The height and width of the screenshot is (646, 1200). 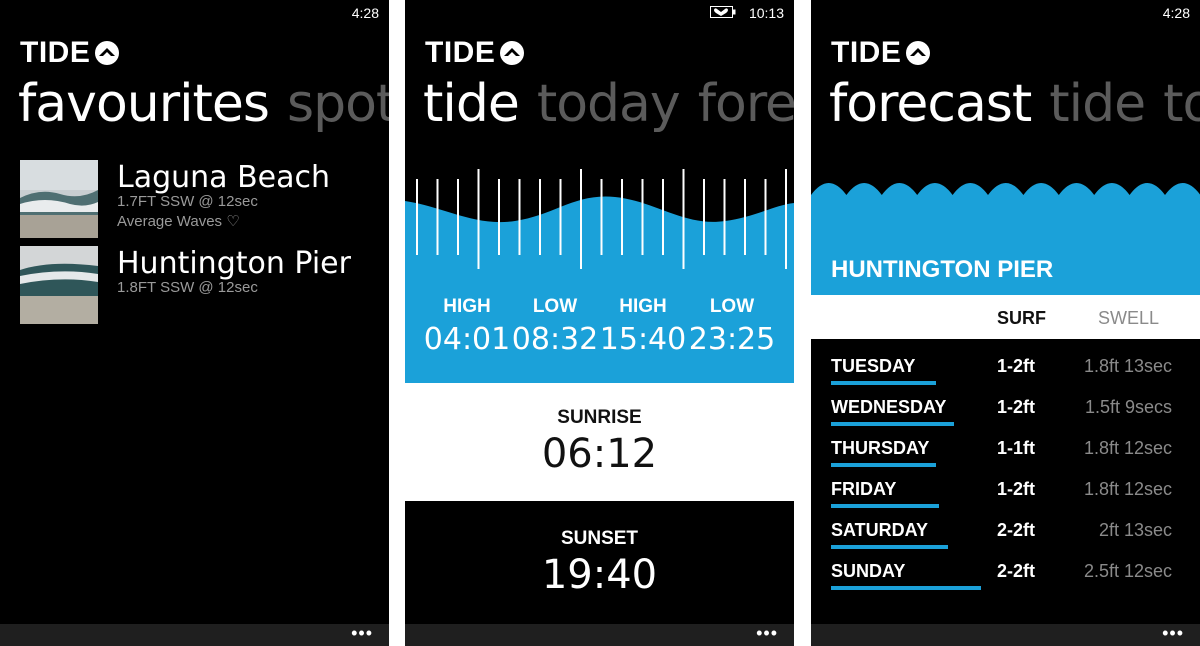 I want to click on sunset-panel: SUNSET 19:40, so click(x=599, y=563).